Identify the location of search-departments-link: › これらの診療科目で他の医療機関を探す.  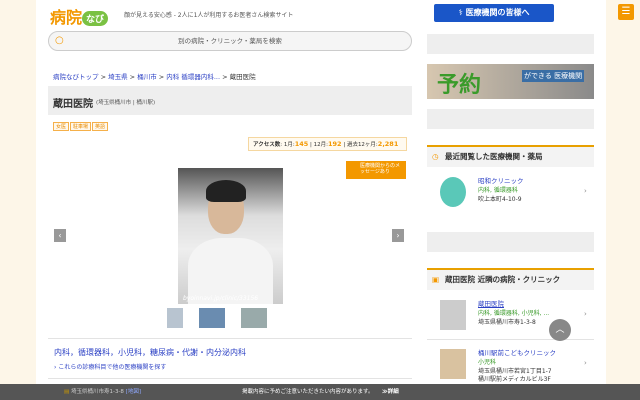
(110, 366).